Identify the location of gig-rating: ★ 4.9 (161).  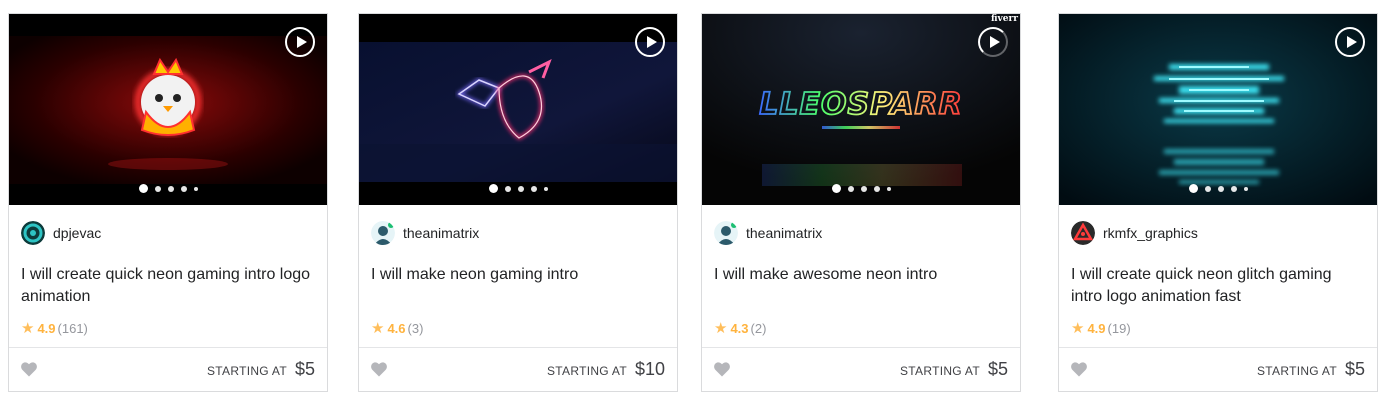
(54, 328).